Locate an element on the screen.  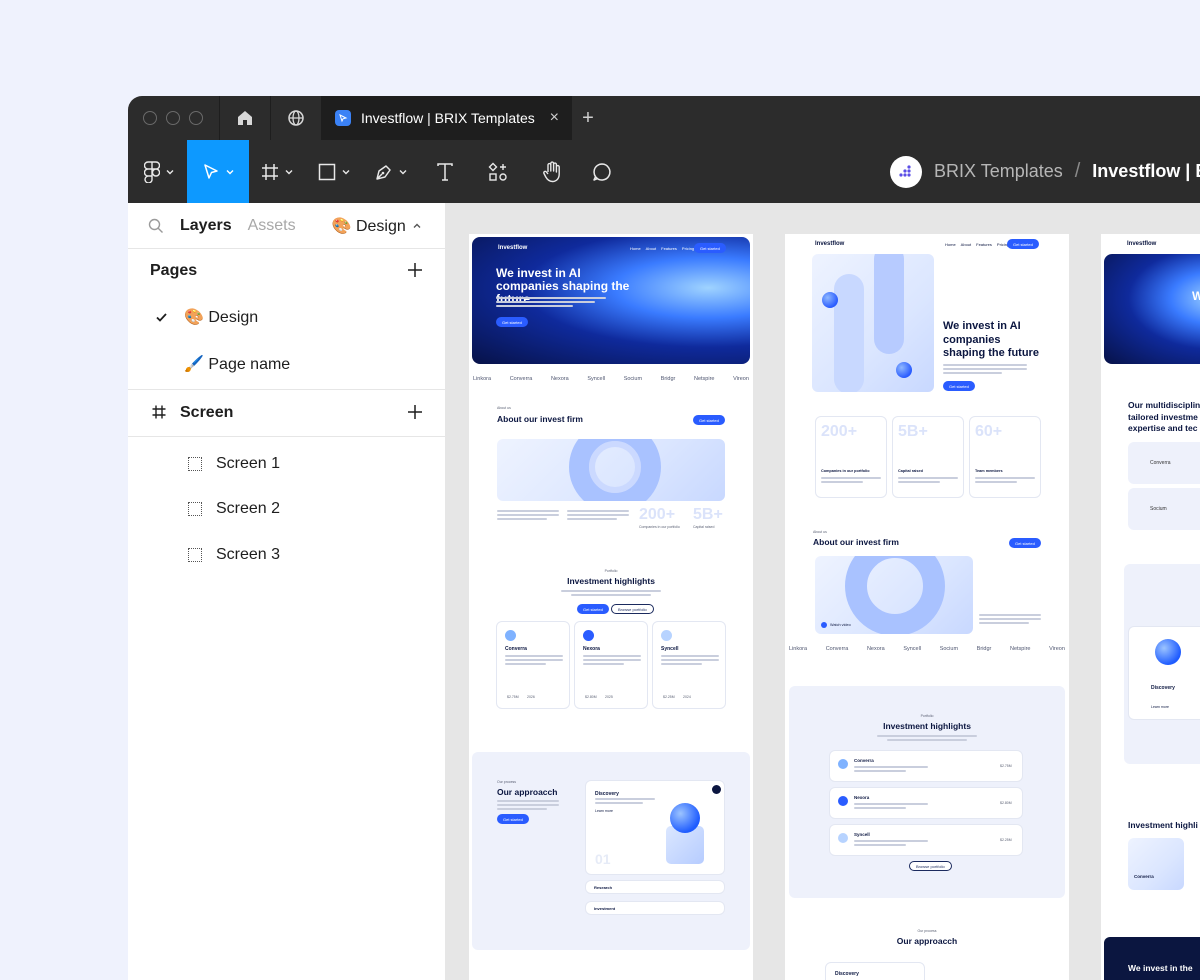
company-row-syncell: Syncell $2.25M is located at coordinates (926, 840).